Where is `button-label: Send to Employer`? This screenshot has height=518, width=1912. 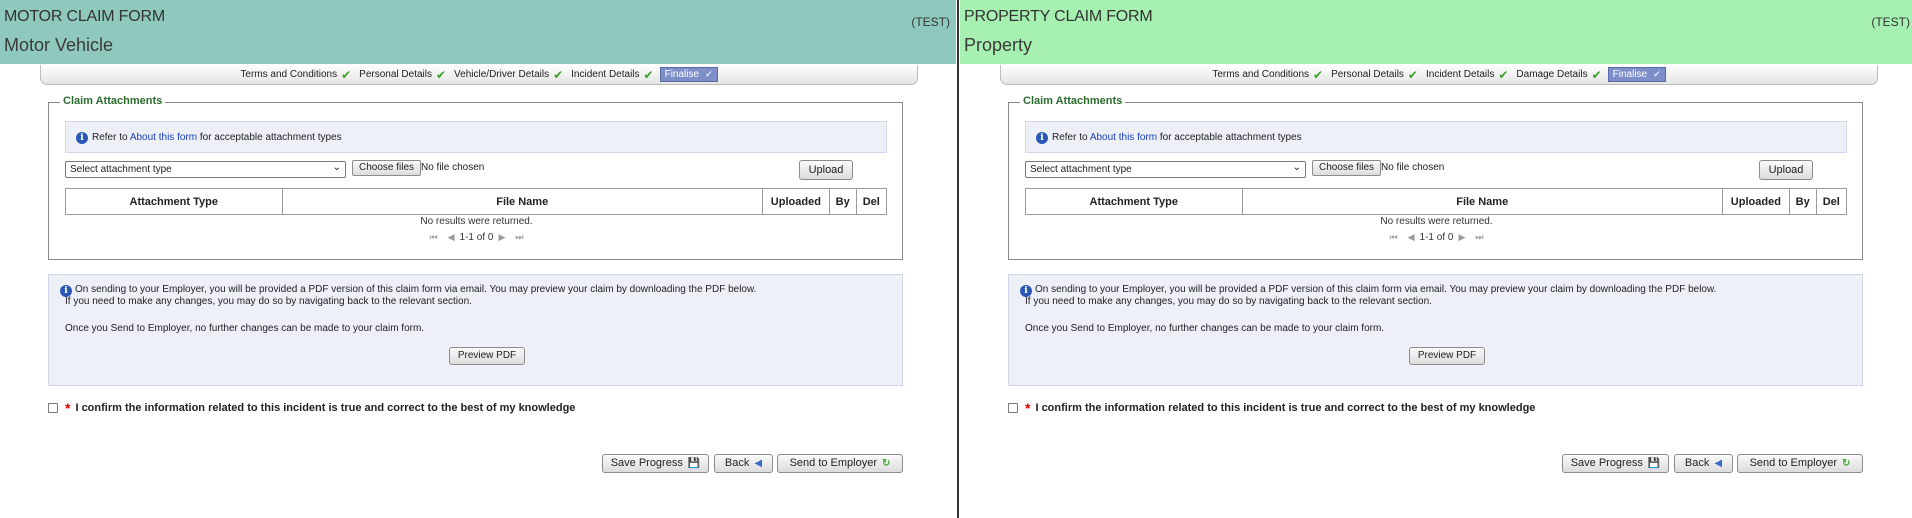 button-label: Send to Employer is located at coordinates (1793, 463).